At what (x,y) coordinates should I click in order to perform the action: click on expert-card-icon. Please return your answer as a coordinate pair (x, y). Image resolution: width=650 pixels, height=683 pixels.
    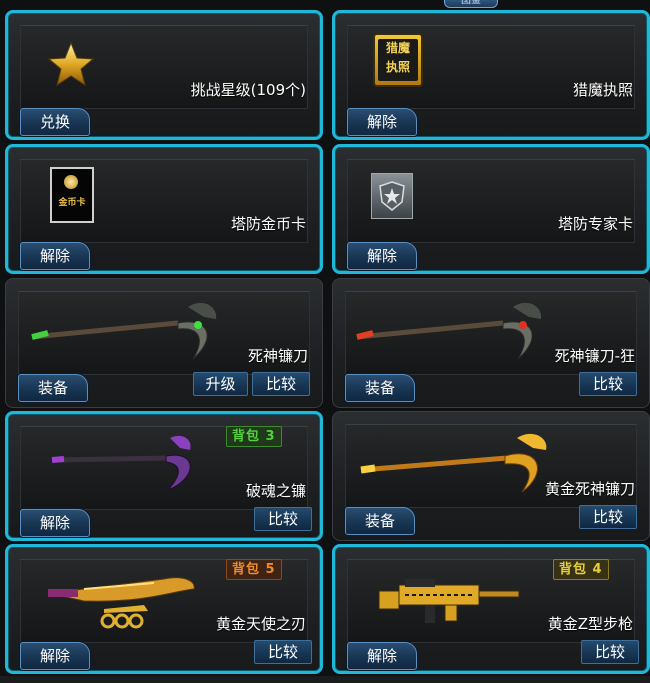
    Looking at the image, I should click on (392, 196).